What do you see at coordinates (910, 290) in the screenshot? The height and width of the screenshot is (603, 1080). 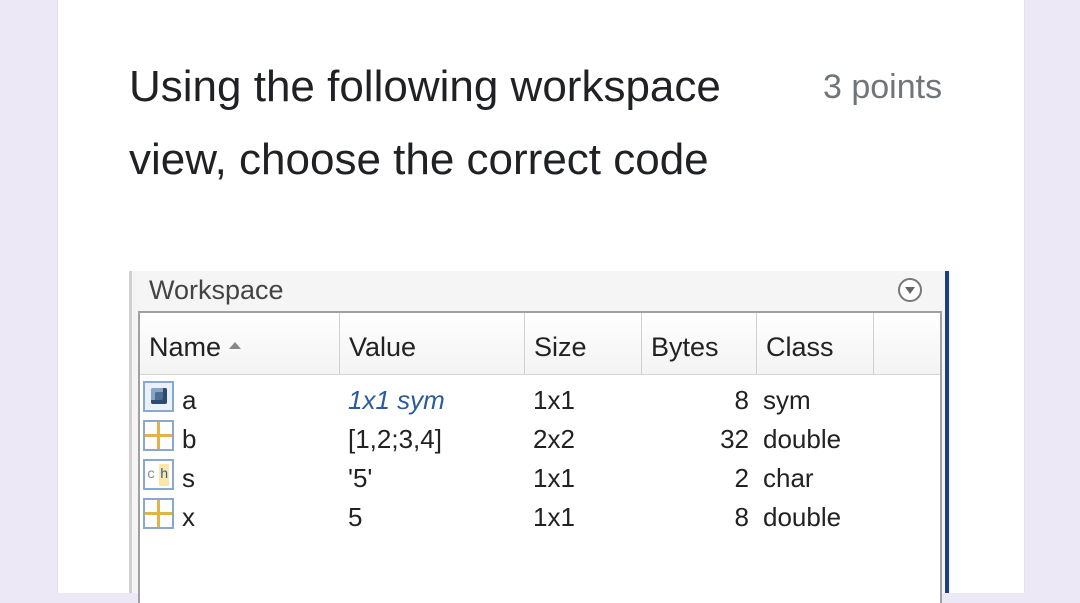 I see `circle-chevron-down-icon` at bounding box center [910, 290].